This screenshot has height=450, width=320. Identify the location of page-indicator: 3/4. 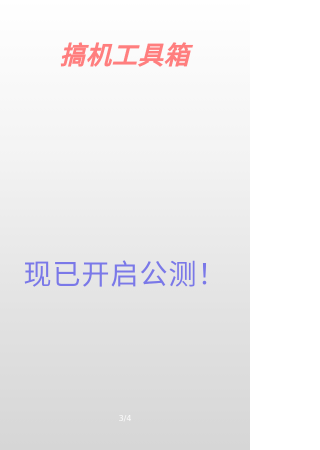
(125, 418).